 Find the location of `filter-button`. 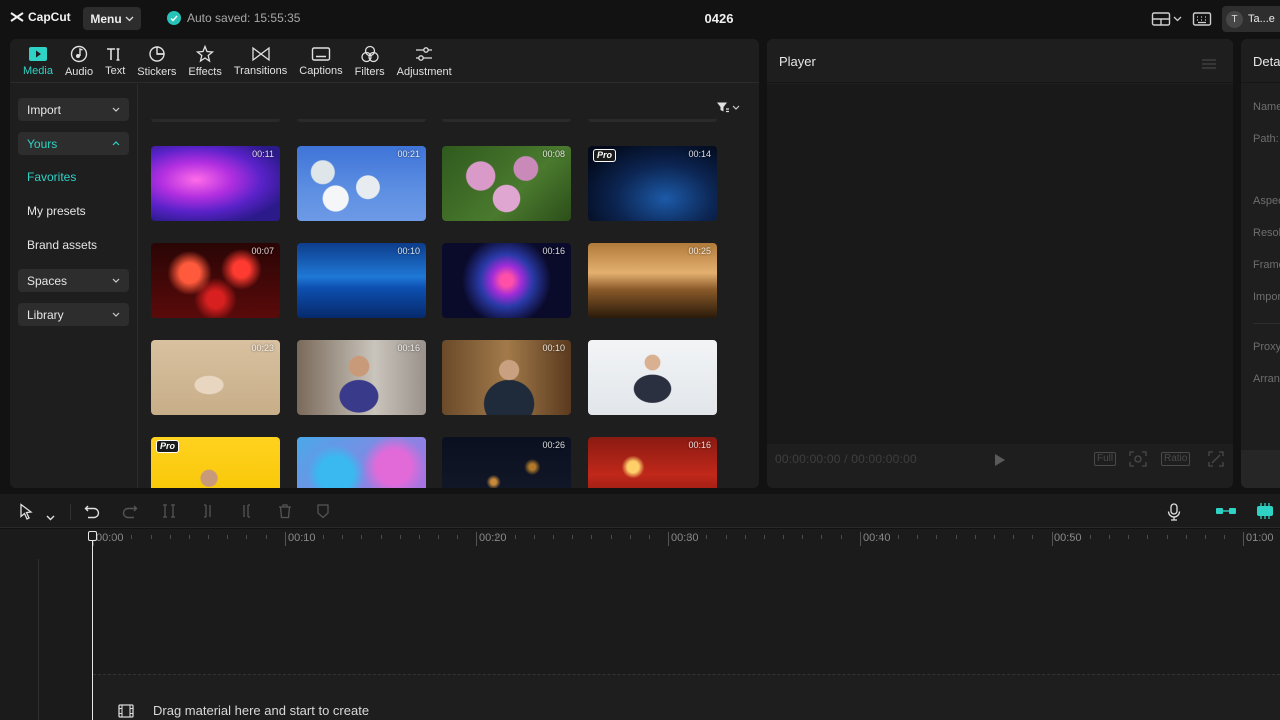

filter-button is located at coordinates (728, 107).